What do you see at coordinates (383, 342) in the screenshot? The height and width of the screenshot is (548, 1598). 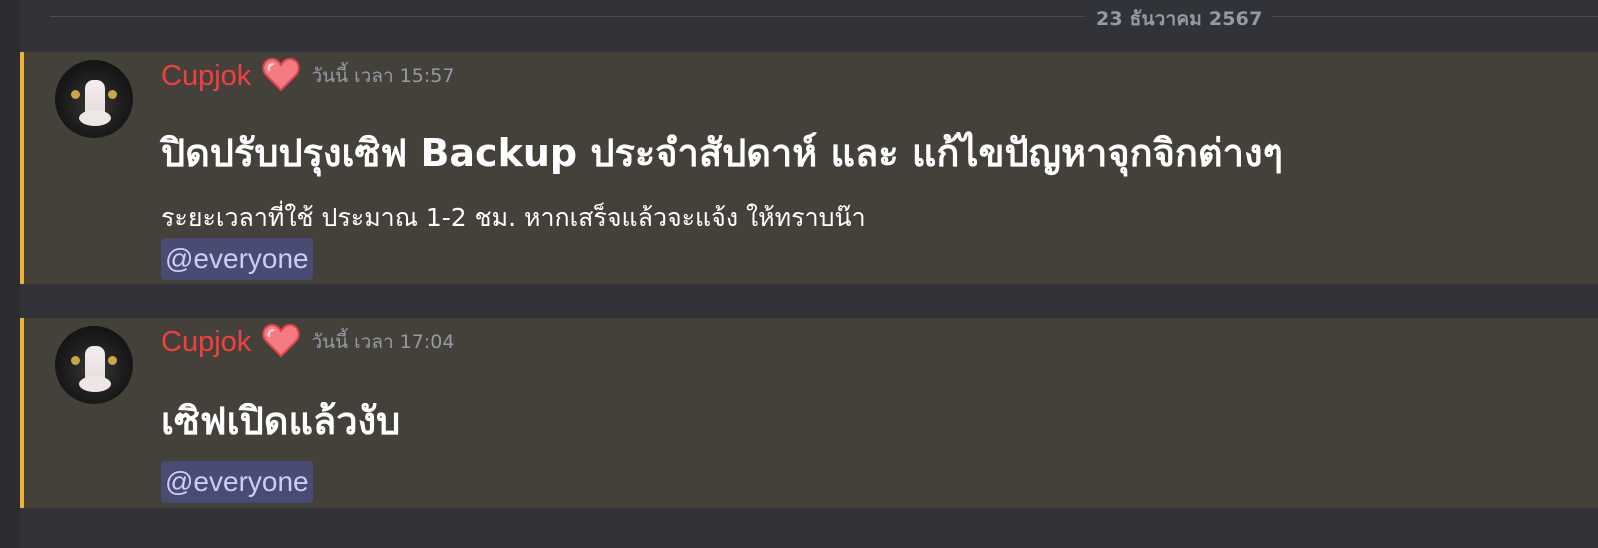 I see `timestamp: วันนี้ เวลา 17:04` at bounding box center [383, 342].